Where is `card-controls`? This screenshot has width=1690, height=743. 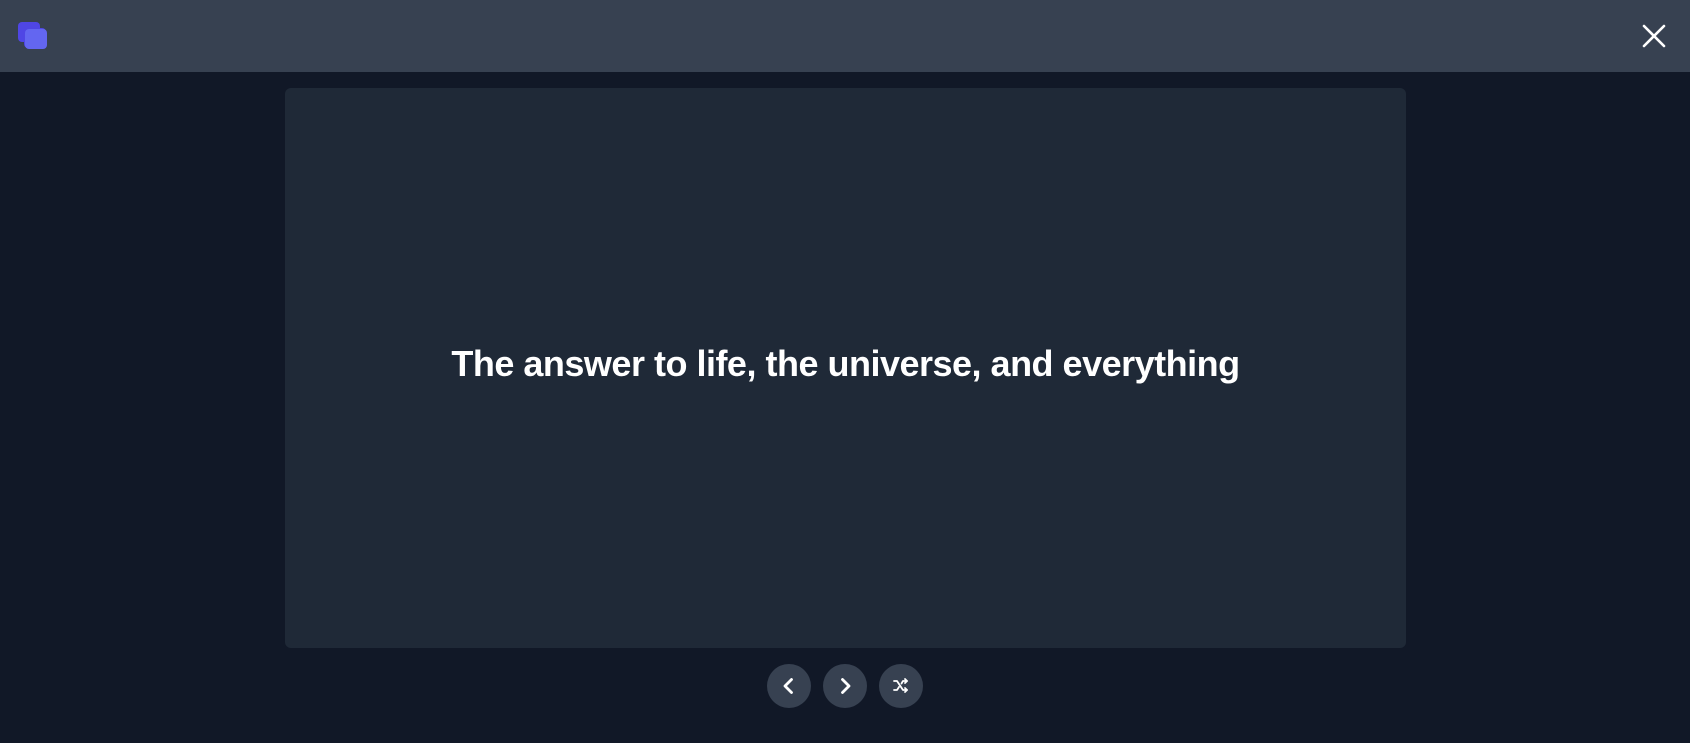
card-controls is located at coordinates (845, 686).